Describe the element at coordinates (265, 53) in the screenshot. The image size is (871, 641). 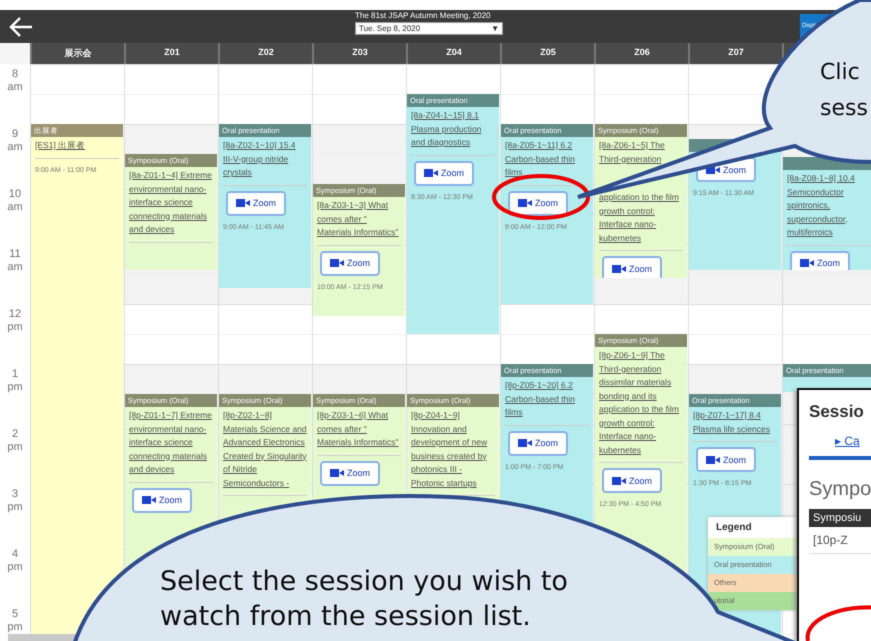
I see `column-header: Z02` at that location.